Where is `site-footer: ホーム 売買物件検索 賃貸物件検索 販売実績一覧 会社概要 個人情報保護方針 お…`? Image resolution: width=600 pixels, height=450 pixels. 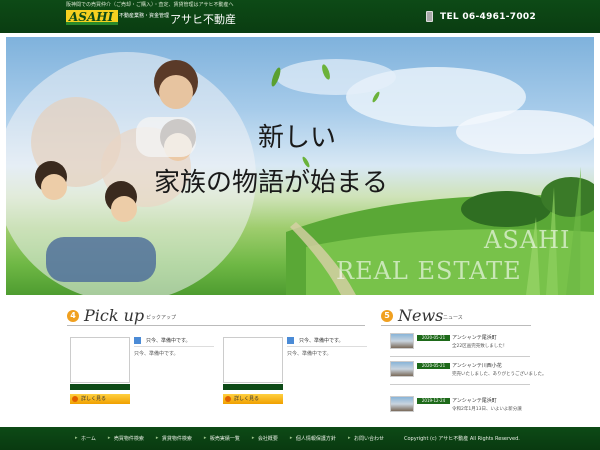
site-footer: ホーム 売買物件検索 賃貸物件検索 販売実績一覧 会社概要 個人情報保護方針 お… is located at coordinates (300, 438).